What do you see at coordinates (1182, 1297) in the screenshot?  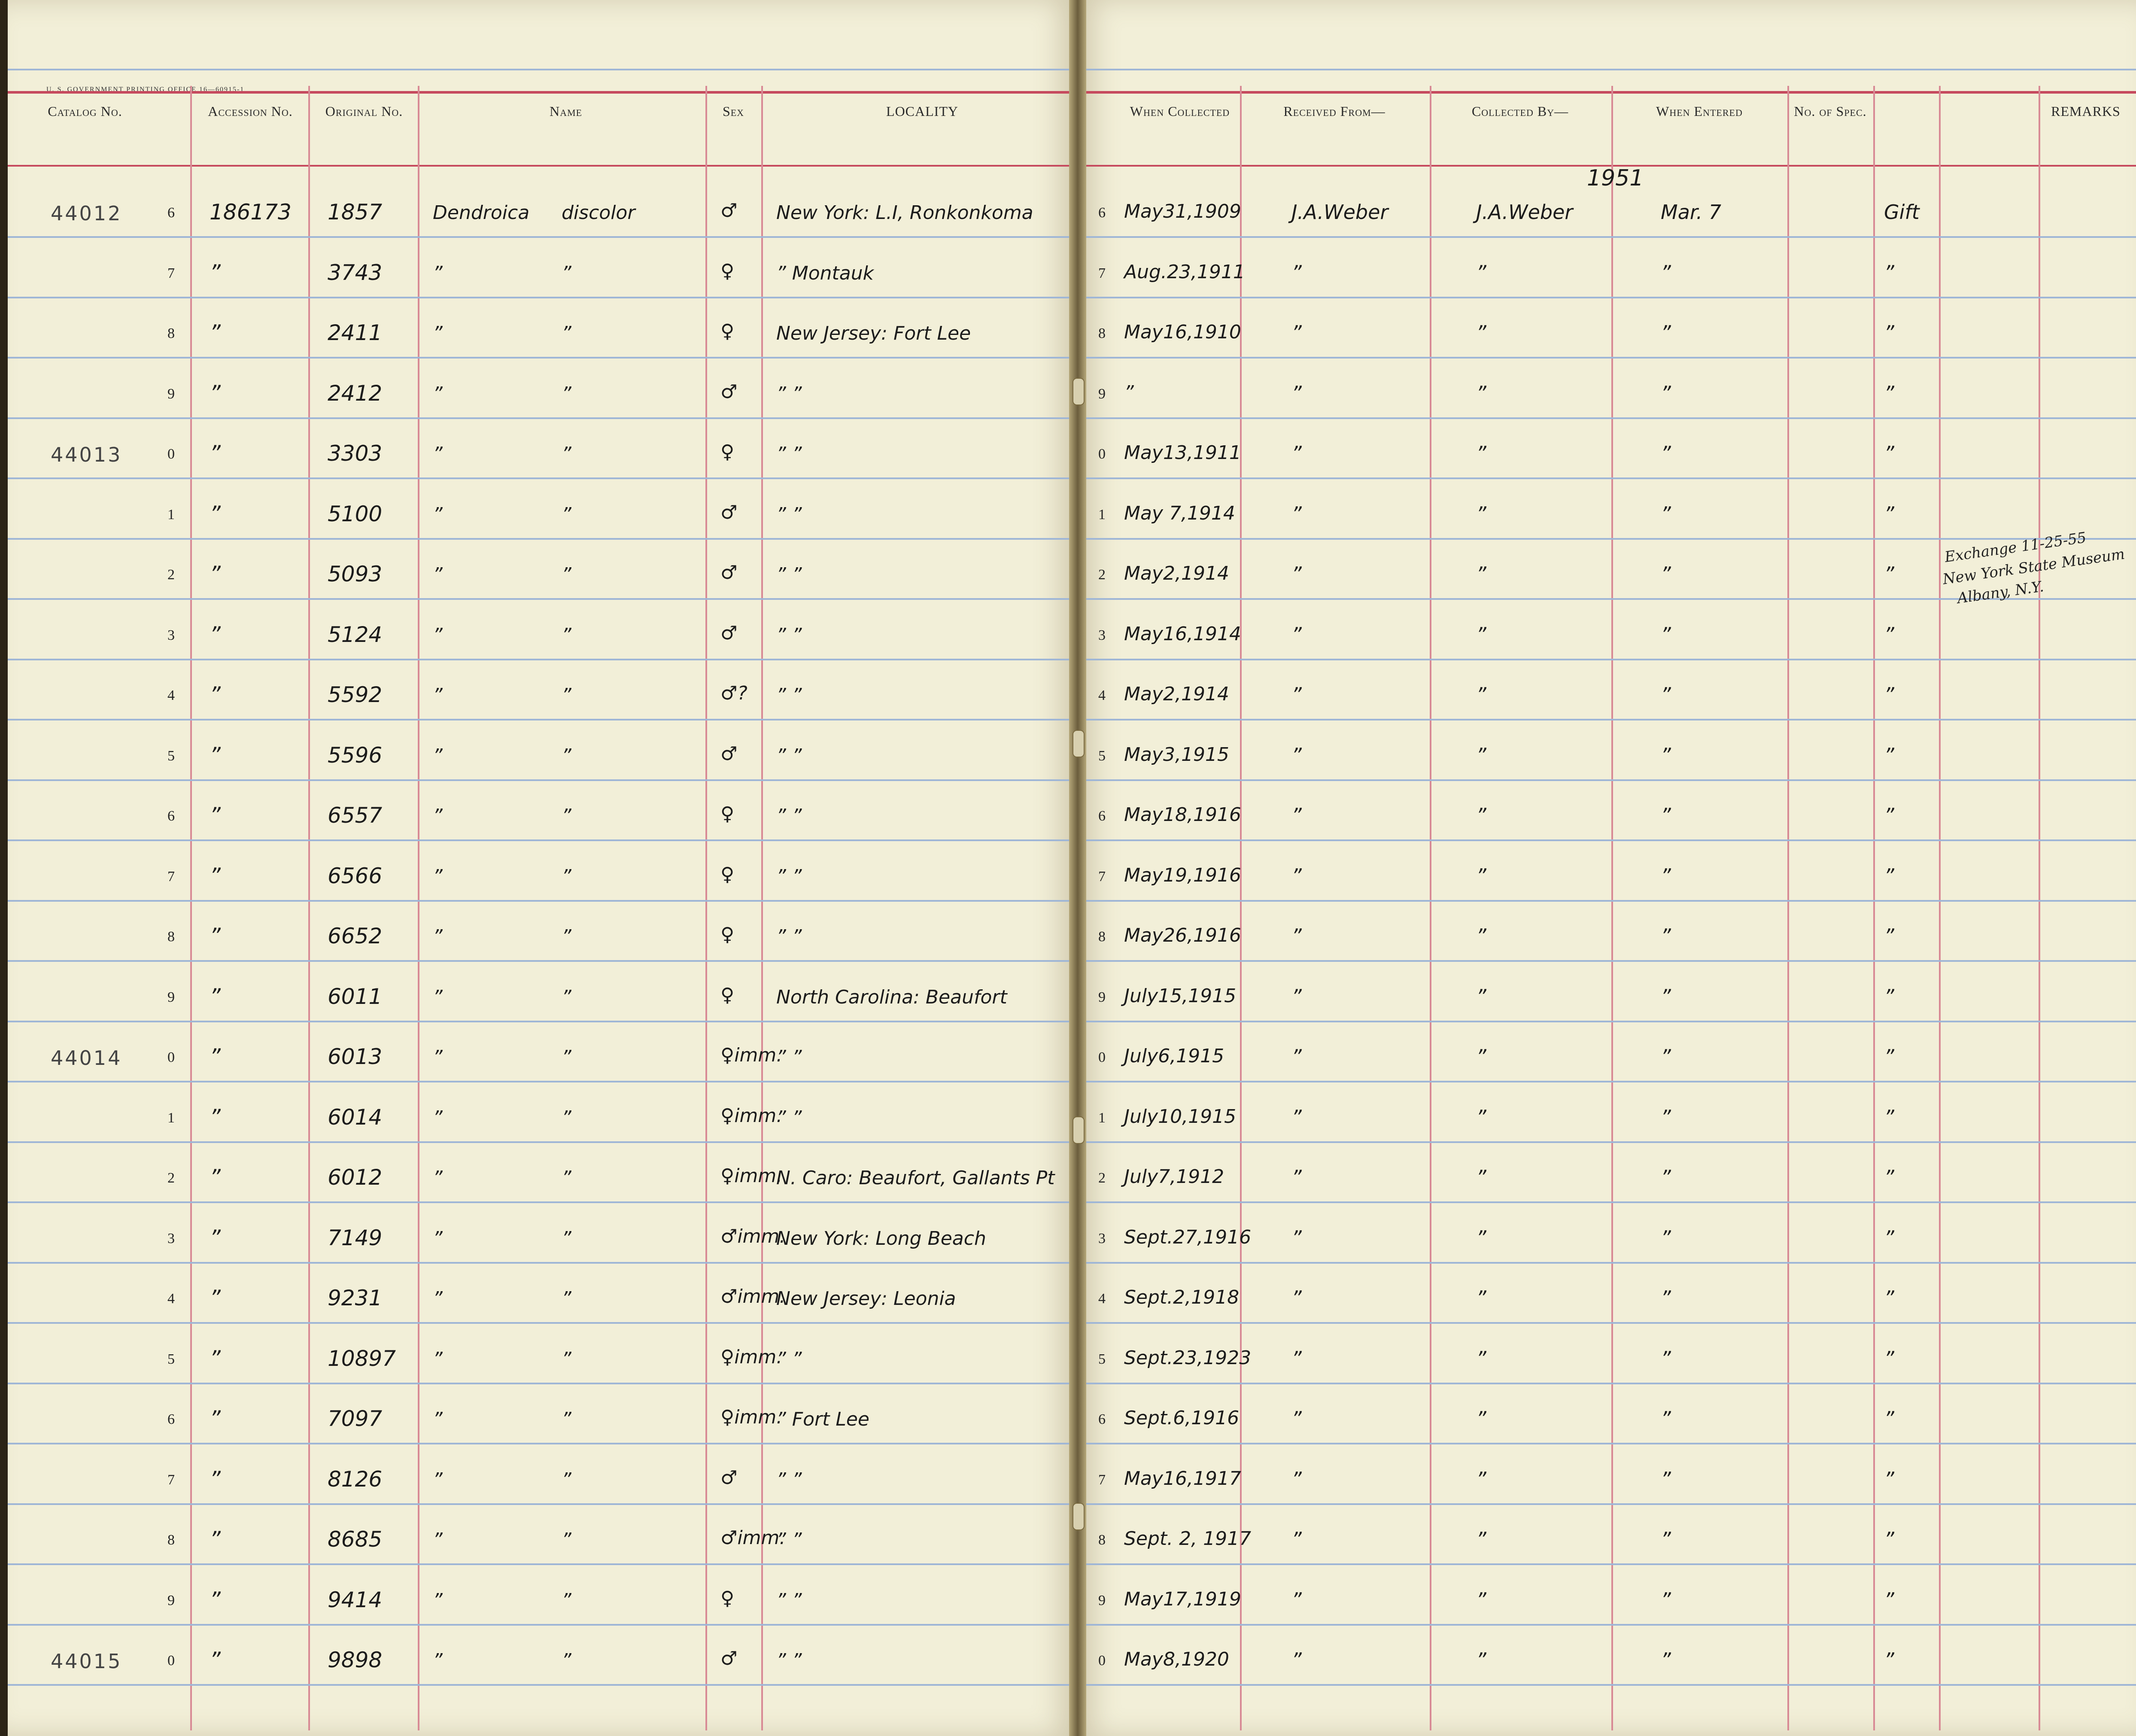 I see `date-collected: Sept.2,1918` at bounding box center [1182, 1297].